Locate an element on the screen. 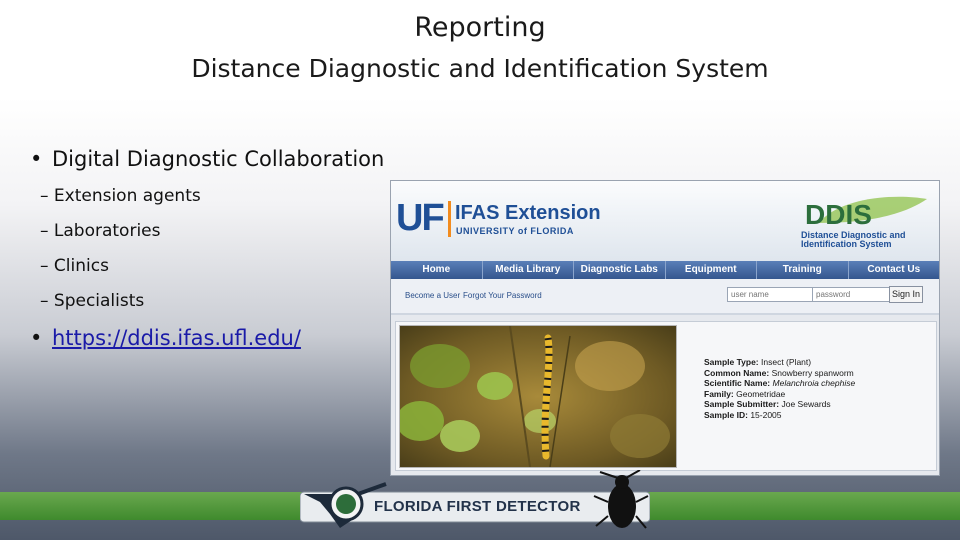  nav-contact-us: Contact Us is located at coordinates (894, 270).